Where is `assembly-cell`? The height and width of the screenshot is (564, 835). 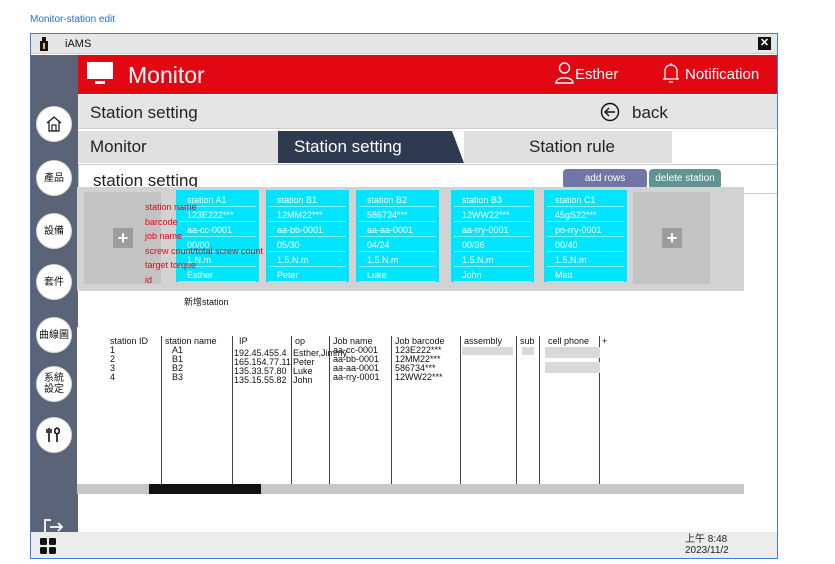
assembly-cell is located at coordinates (487, 351).